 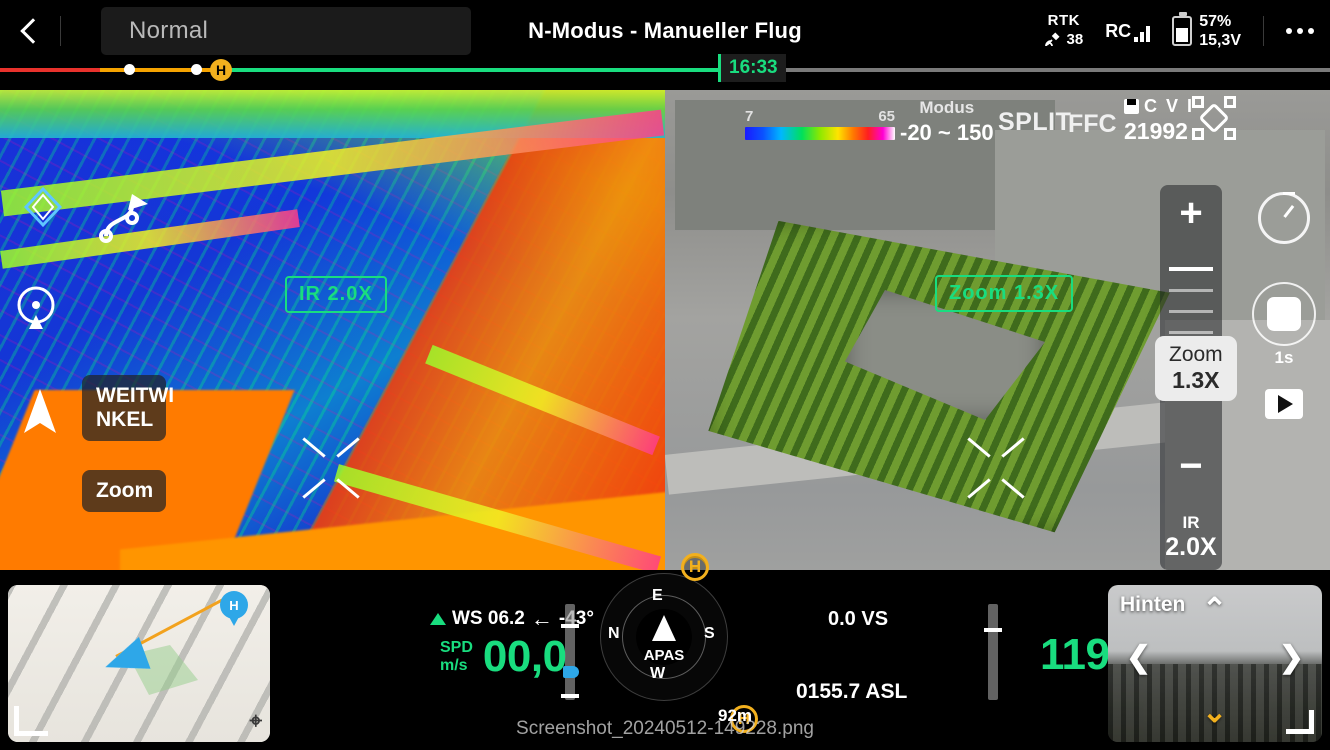 I want to click on vertical-speed-label: VS, so click(x=875, y=619).